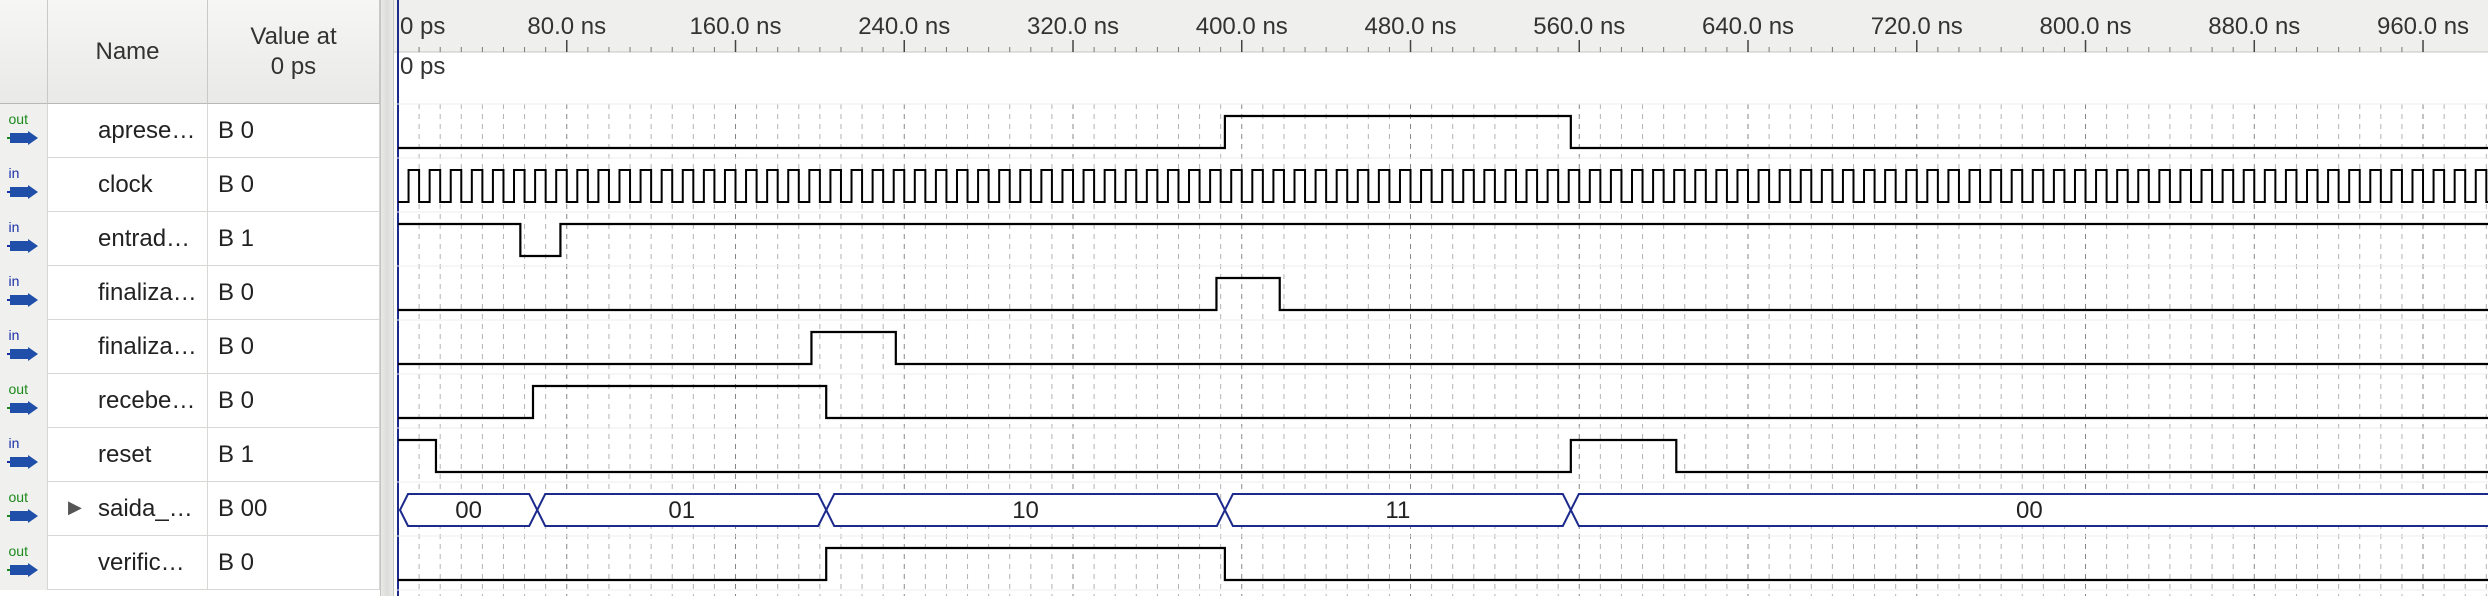  What do you see at coordinates (293, 66) in the screenshot?
I see `value-header-line2: 0 ps` at bounding box center [293, 66].